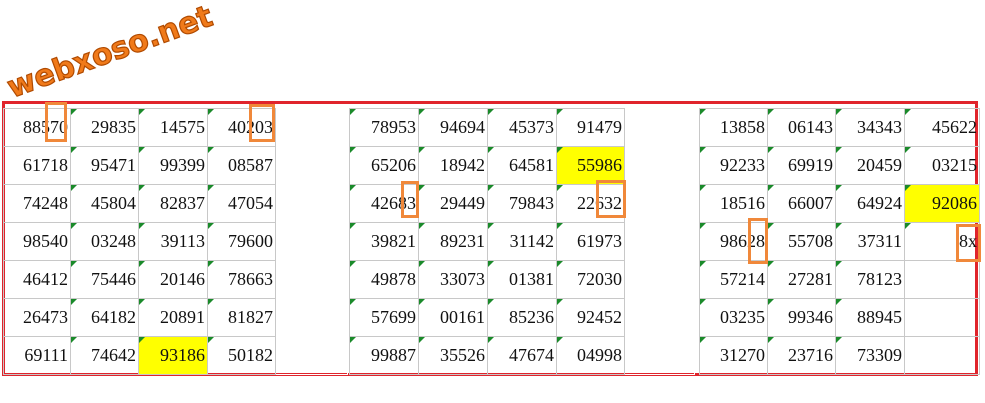 The width and height of the screenshot is (985, 403). I want to click on number-cell: 27281, so click(801, 279).